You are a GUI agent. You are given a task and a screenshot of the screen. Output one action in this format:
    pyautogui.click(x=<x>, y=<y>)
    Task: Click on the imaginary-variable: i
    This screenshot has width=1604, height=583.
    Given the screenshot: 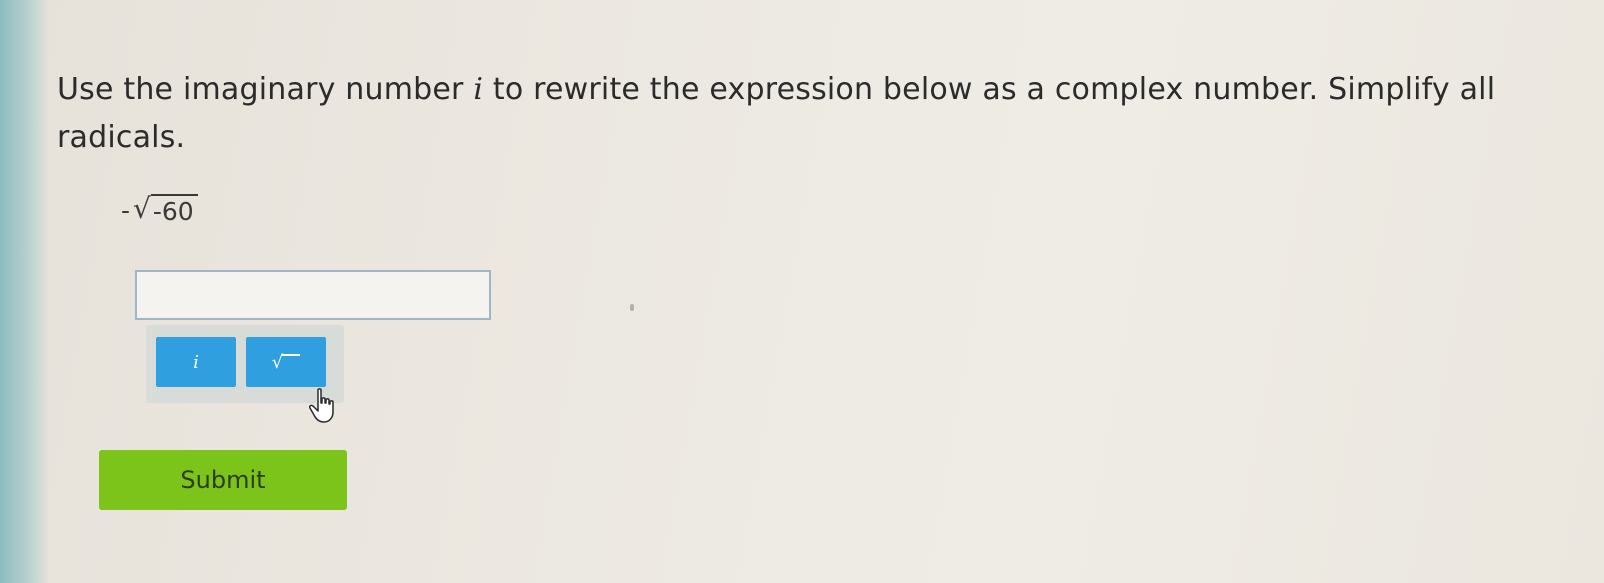 What is the action you would take?
    pyautogui.click(x=478, y=89)
    